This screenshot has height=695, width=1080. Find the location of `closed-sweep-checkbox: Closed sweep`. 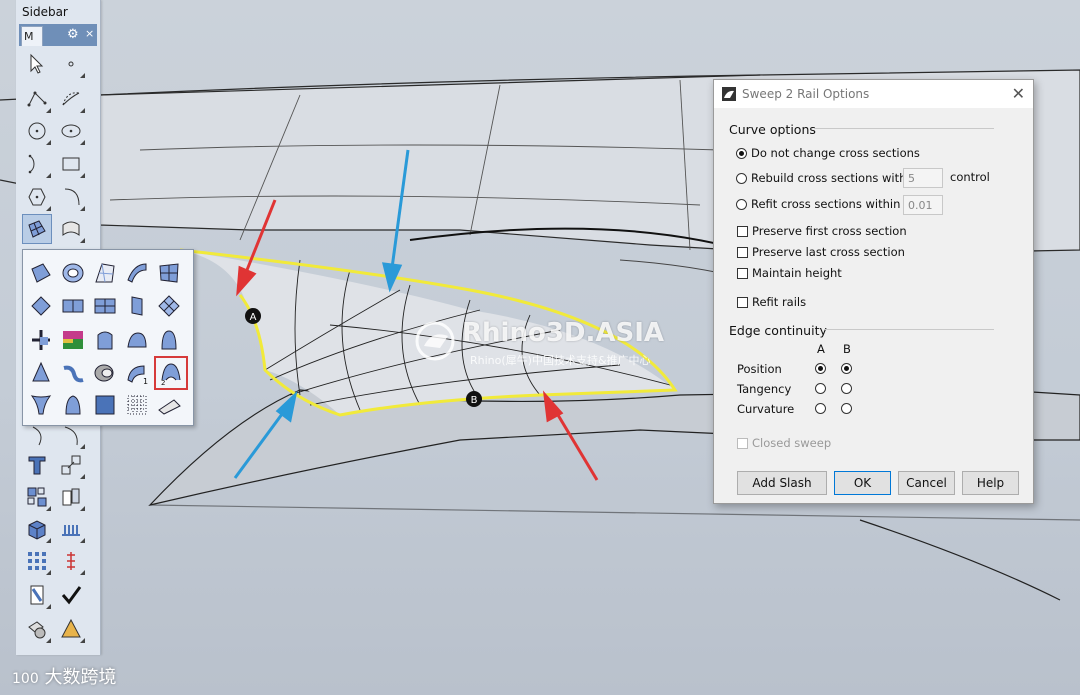

closed-sweep-checkbox: Closed sweep is located at coordinates (784, 443).